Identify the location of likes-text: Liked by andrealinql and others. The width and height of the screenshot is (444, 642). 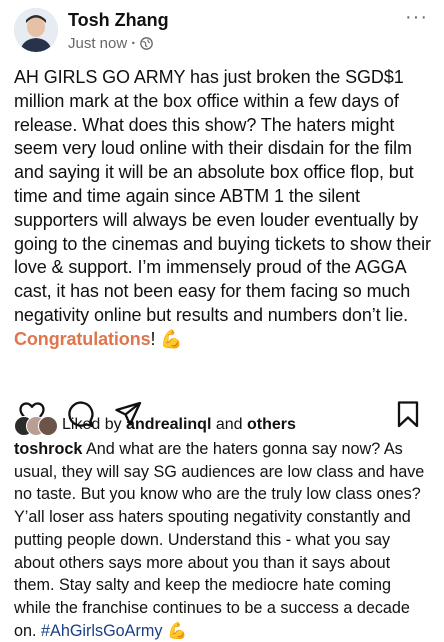
(179, 425).